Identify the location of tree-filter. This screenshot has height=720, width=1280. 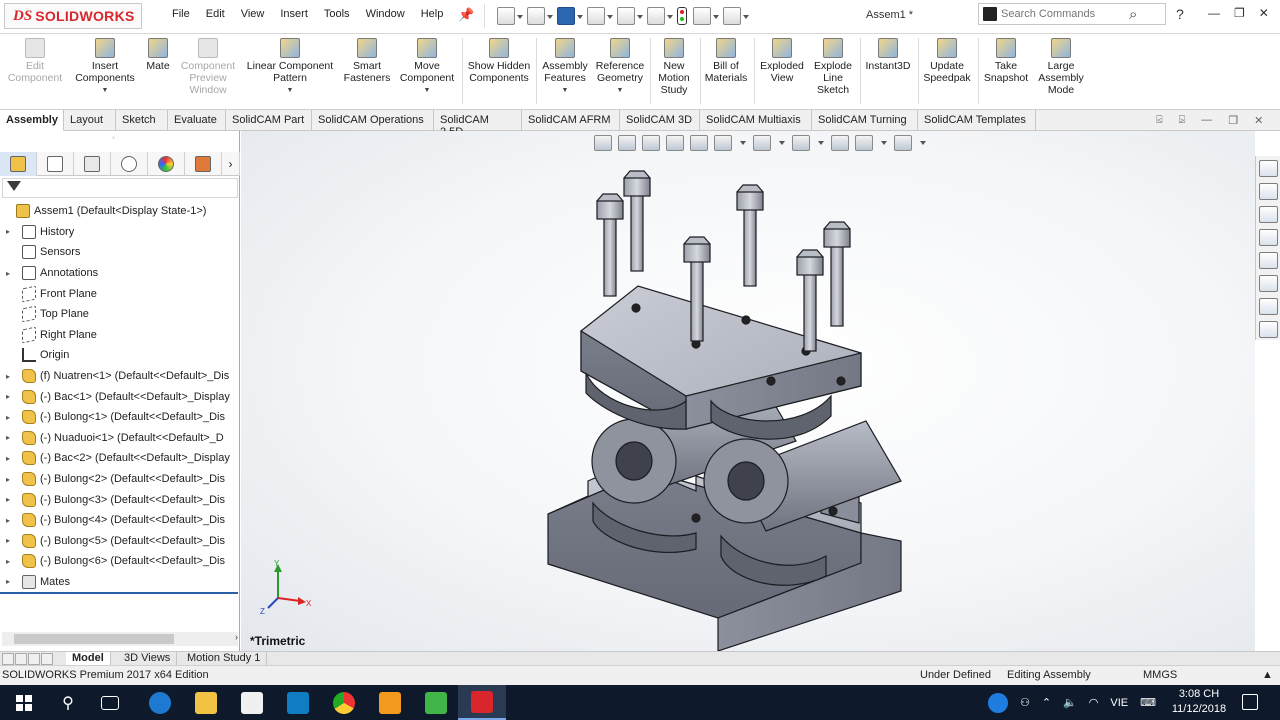
(120, 188).